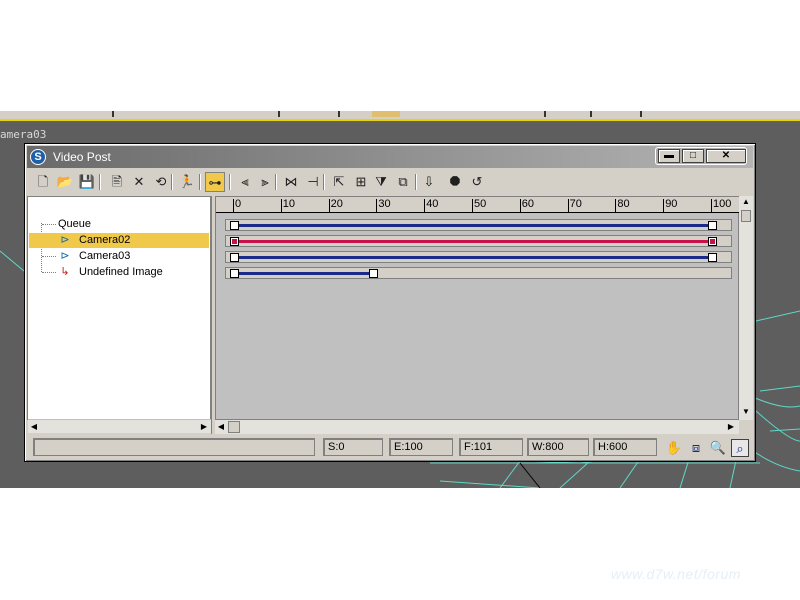  I want to click on window-title: Video Post, so click(82, 157).